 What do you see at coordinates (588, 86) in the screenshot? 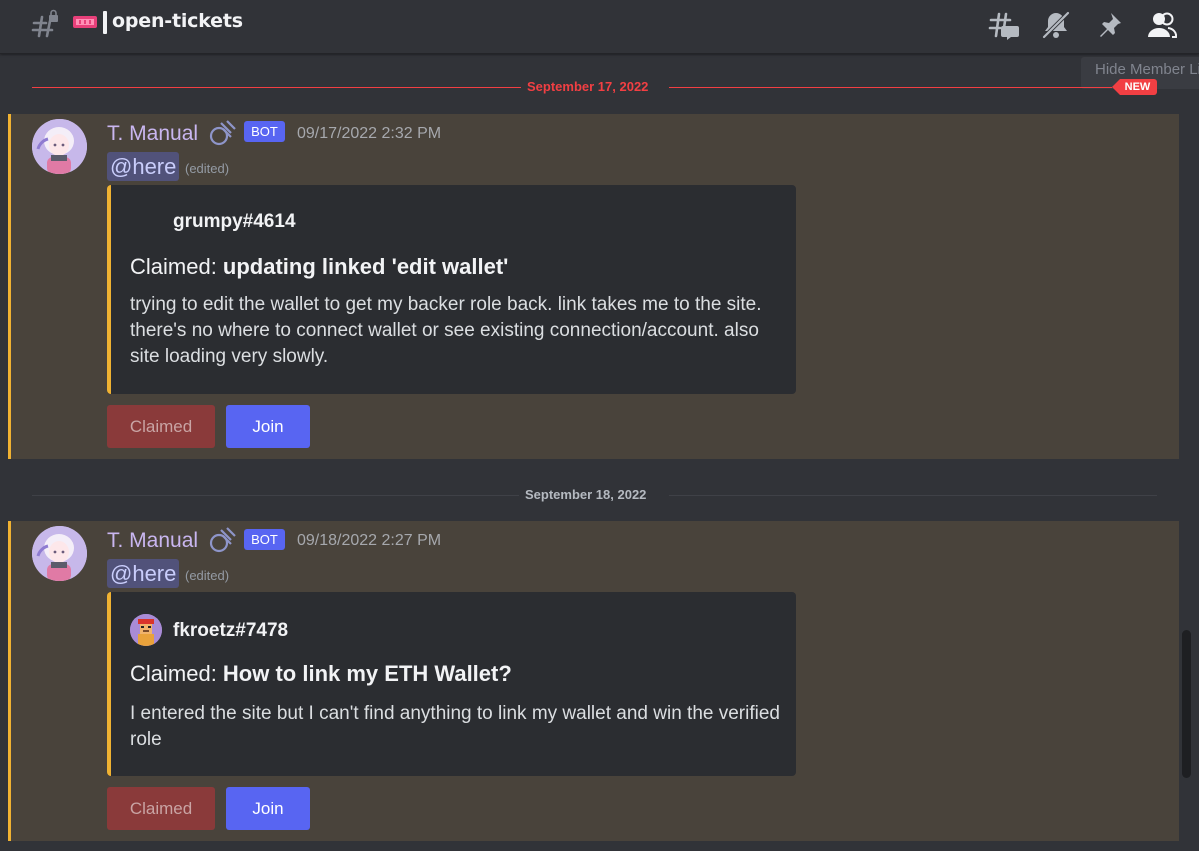
I see `divider-date: September 17, 2022` at bounding box center [588, 86].